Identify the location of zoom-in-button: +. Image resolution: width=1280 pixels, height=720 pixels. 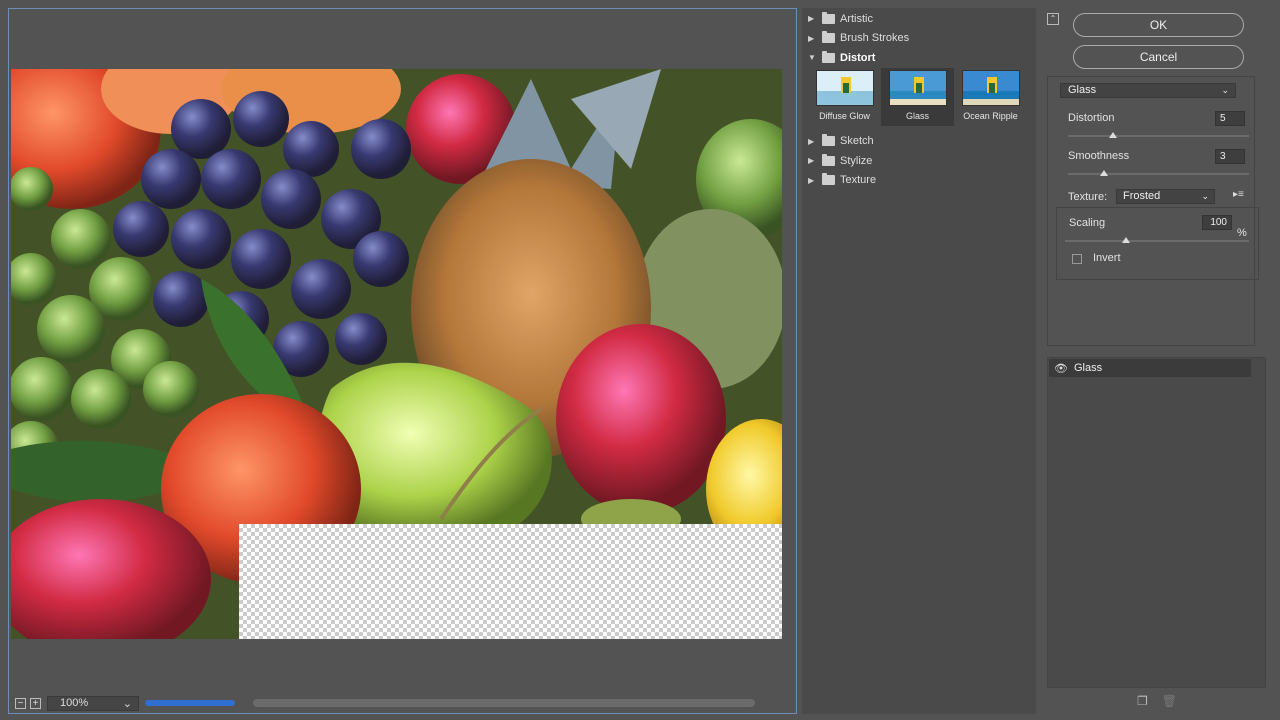
(35, 703).